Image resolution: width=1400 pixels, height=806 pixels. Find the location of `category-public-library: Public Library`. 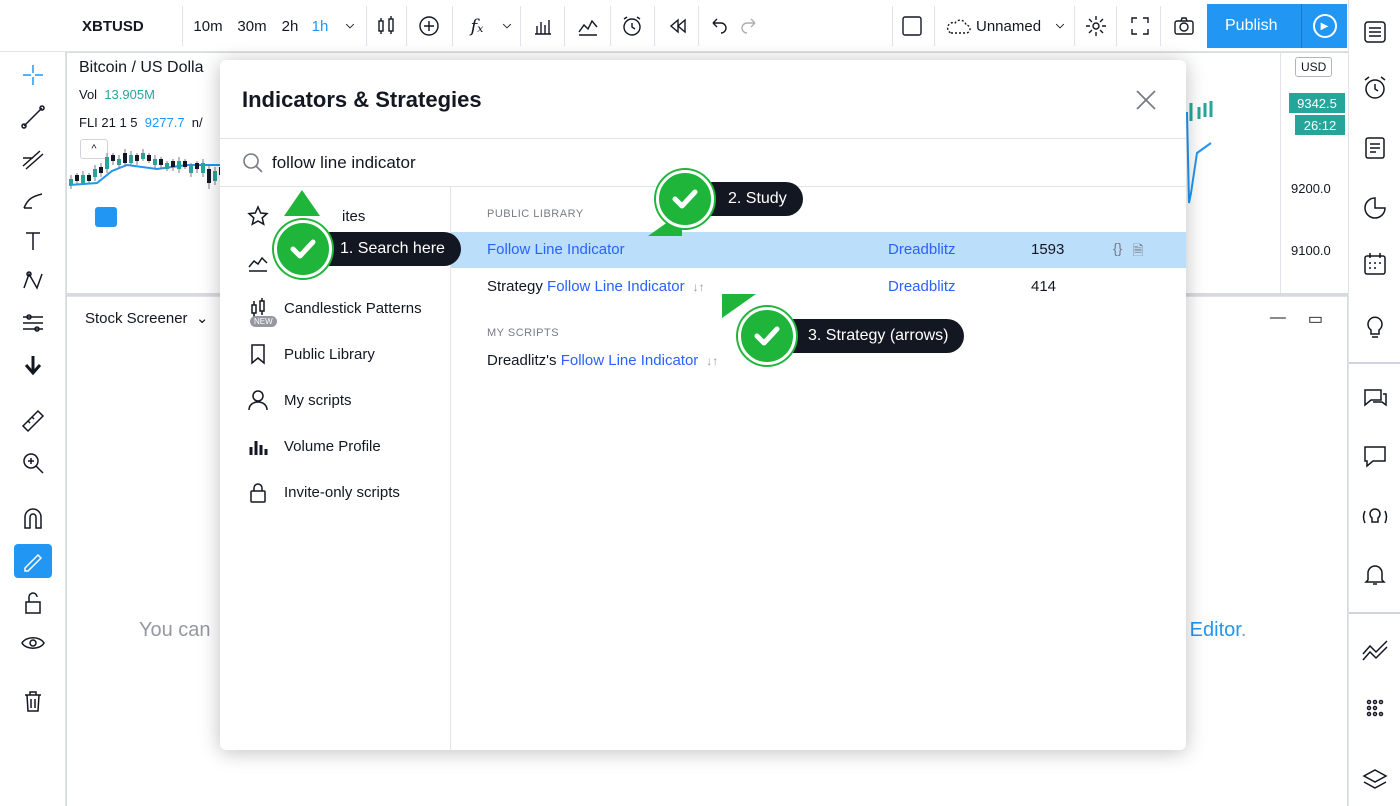

category-public-library: Public Library is located at coordinates (310, 354).